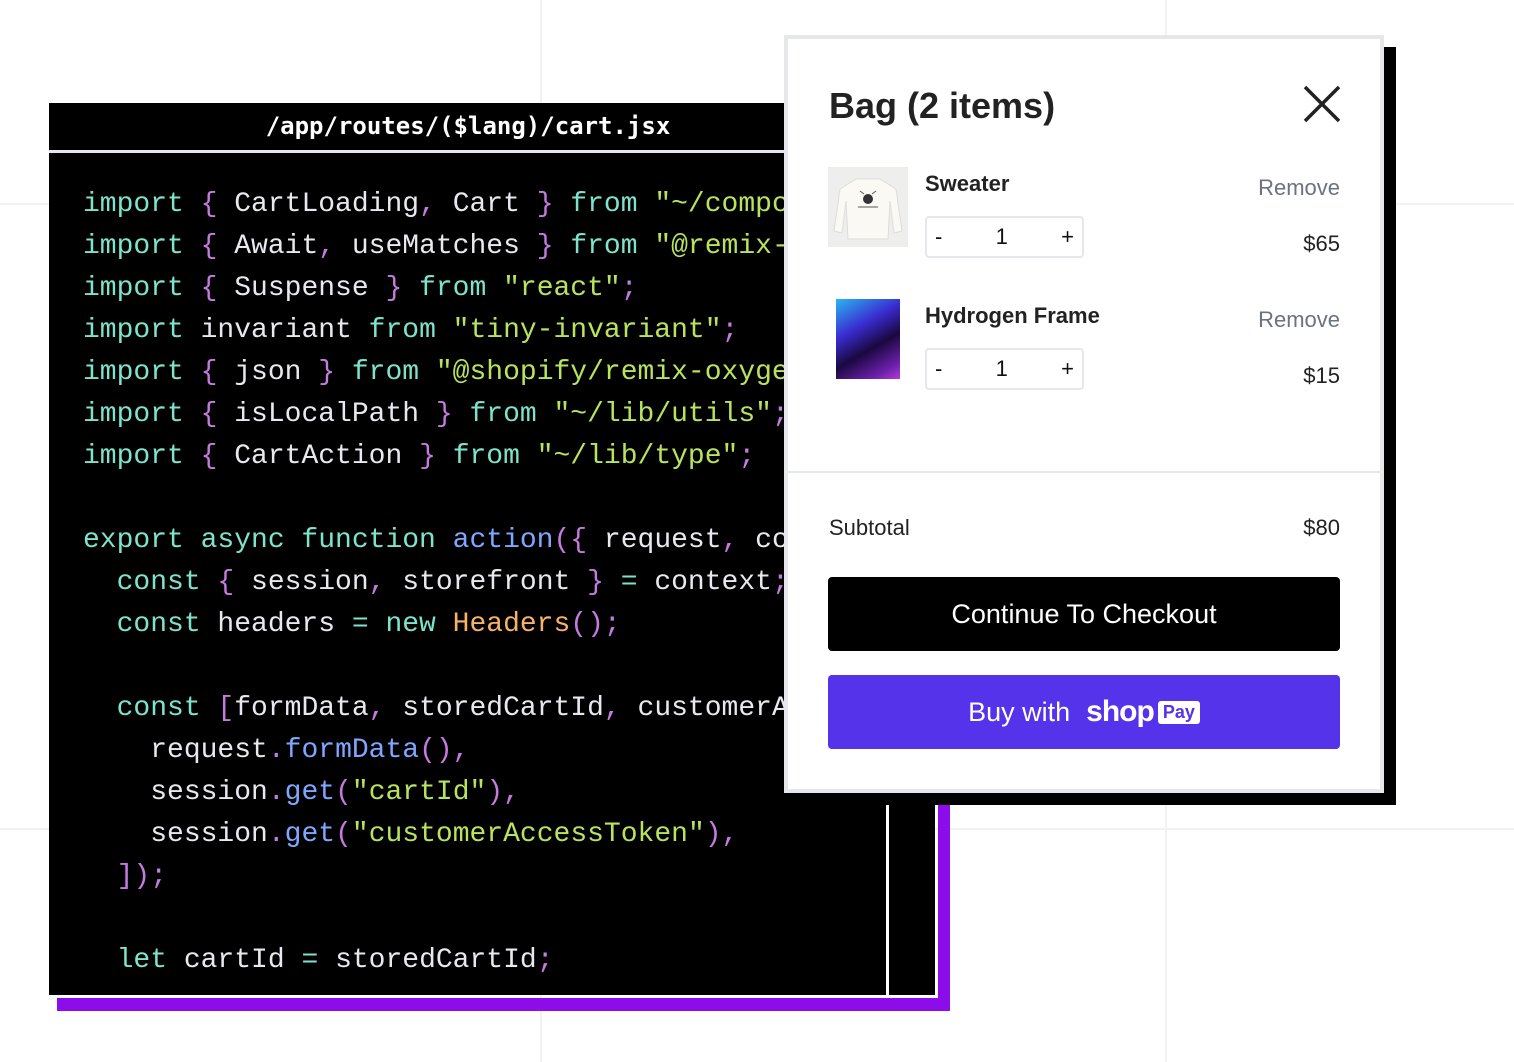 This screenshot has width=1514, height=1062. I want to click on code-token: isLocalPath, so click(335, 414).